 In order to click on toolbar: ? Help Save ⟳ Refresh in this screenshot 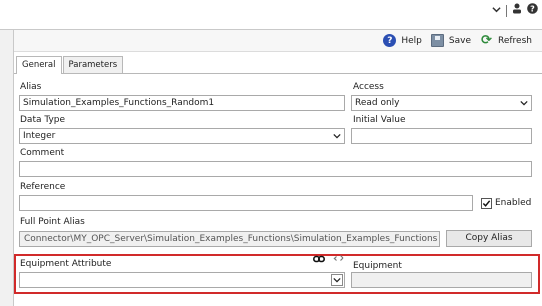, I will do `click(278, 40)`.